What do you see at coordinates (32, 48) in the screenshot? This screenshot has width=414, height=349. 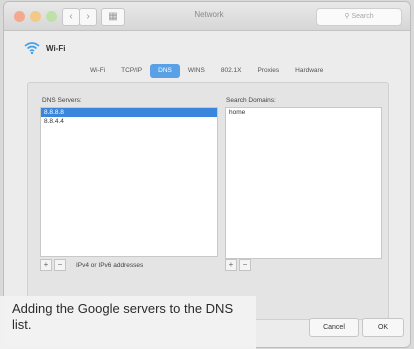 I see `wifi-icon` at bounding box center [32, 48].